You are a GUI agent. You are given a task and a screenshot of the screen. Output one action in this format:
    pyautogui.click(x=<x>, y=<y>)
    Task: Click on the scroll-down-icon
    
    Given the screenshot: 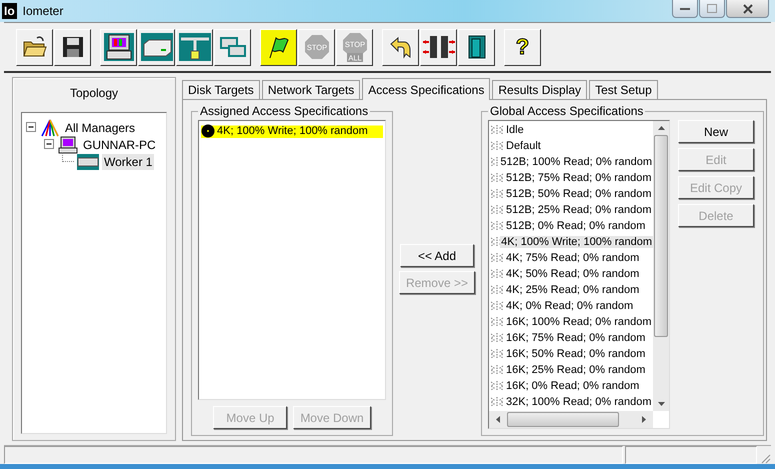 What is the action you would take?
    pyautogui.click(x=661, y=404)
    